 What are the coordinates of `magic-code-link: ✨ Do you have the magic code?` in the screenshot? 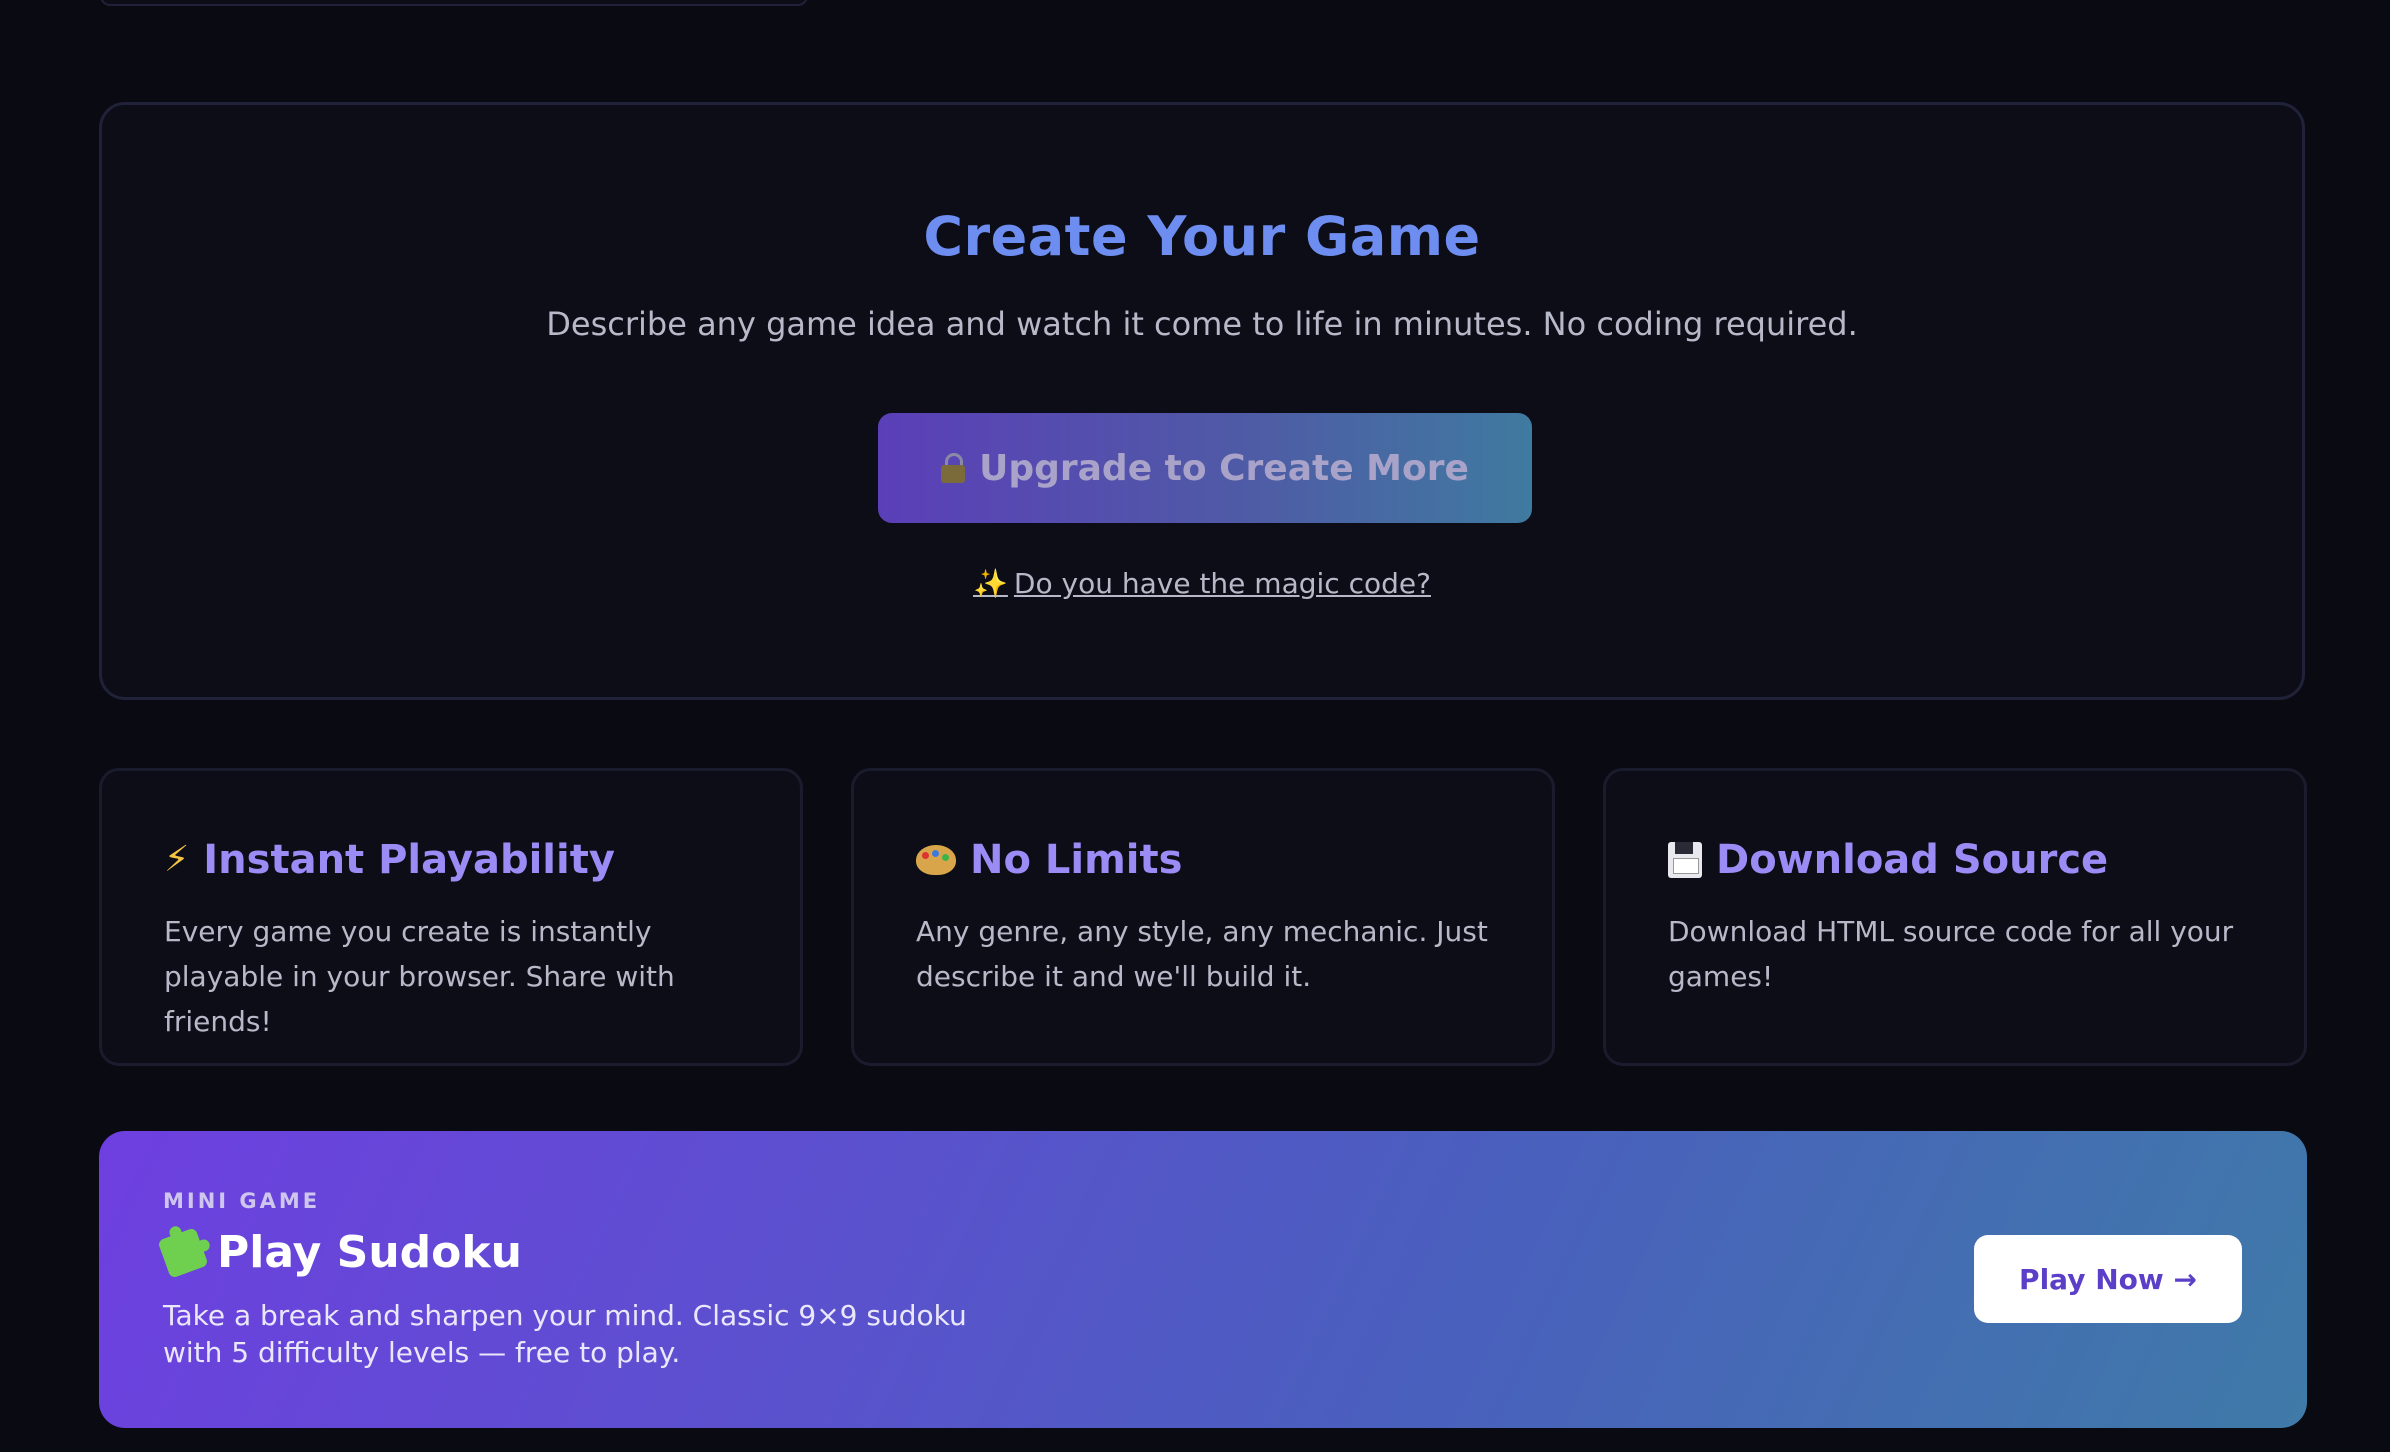 It's located at (1202, 583).